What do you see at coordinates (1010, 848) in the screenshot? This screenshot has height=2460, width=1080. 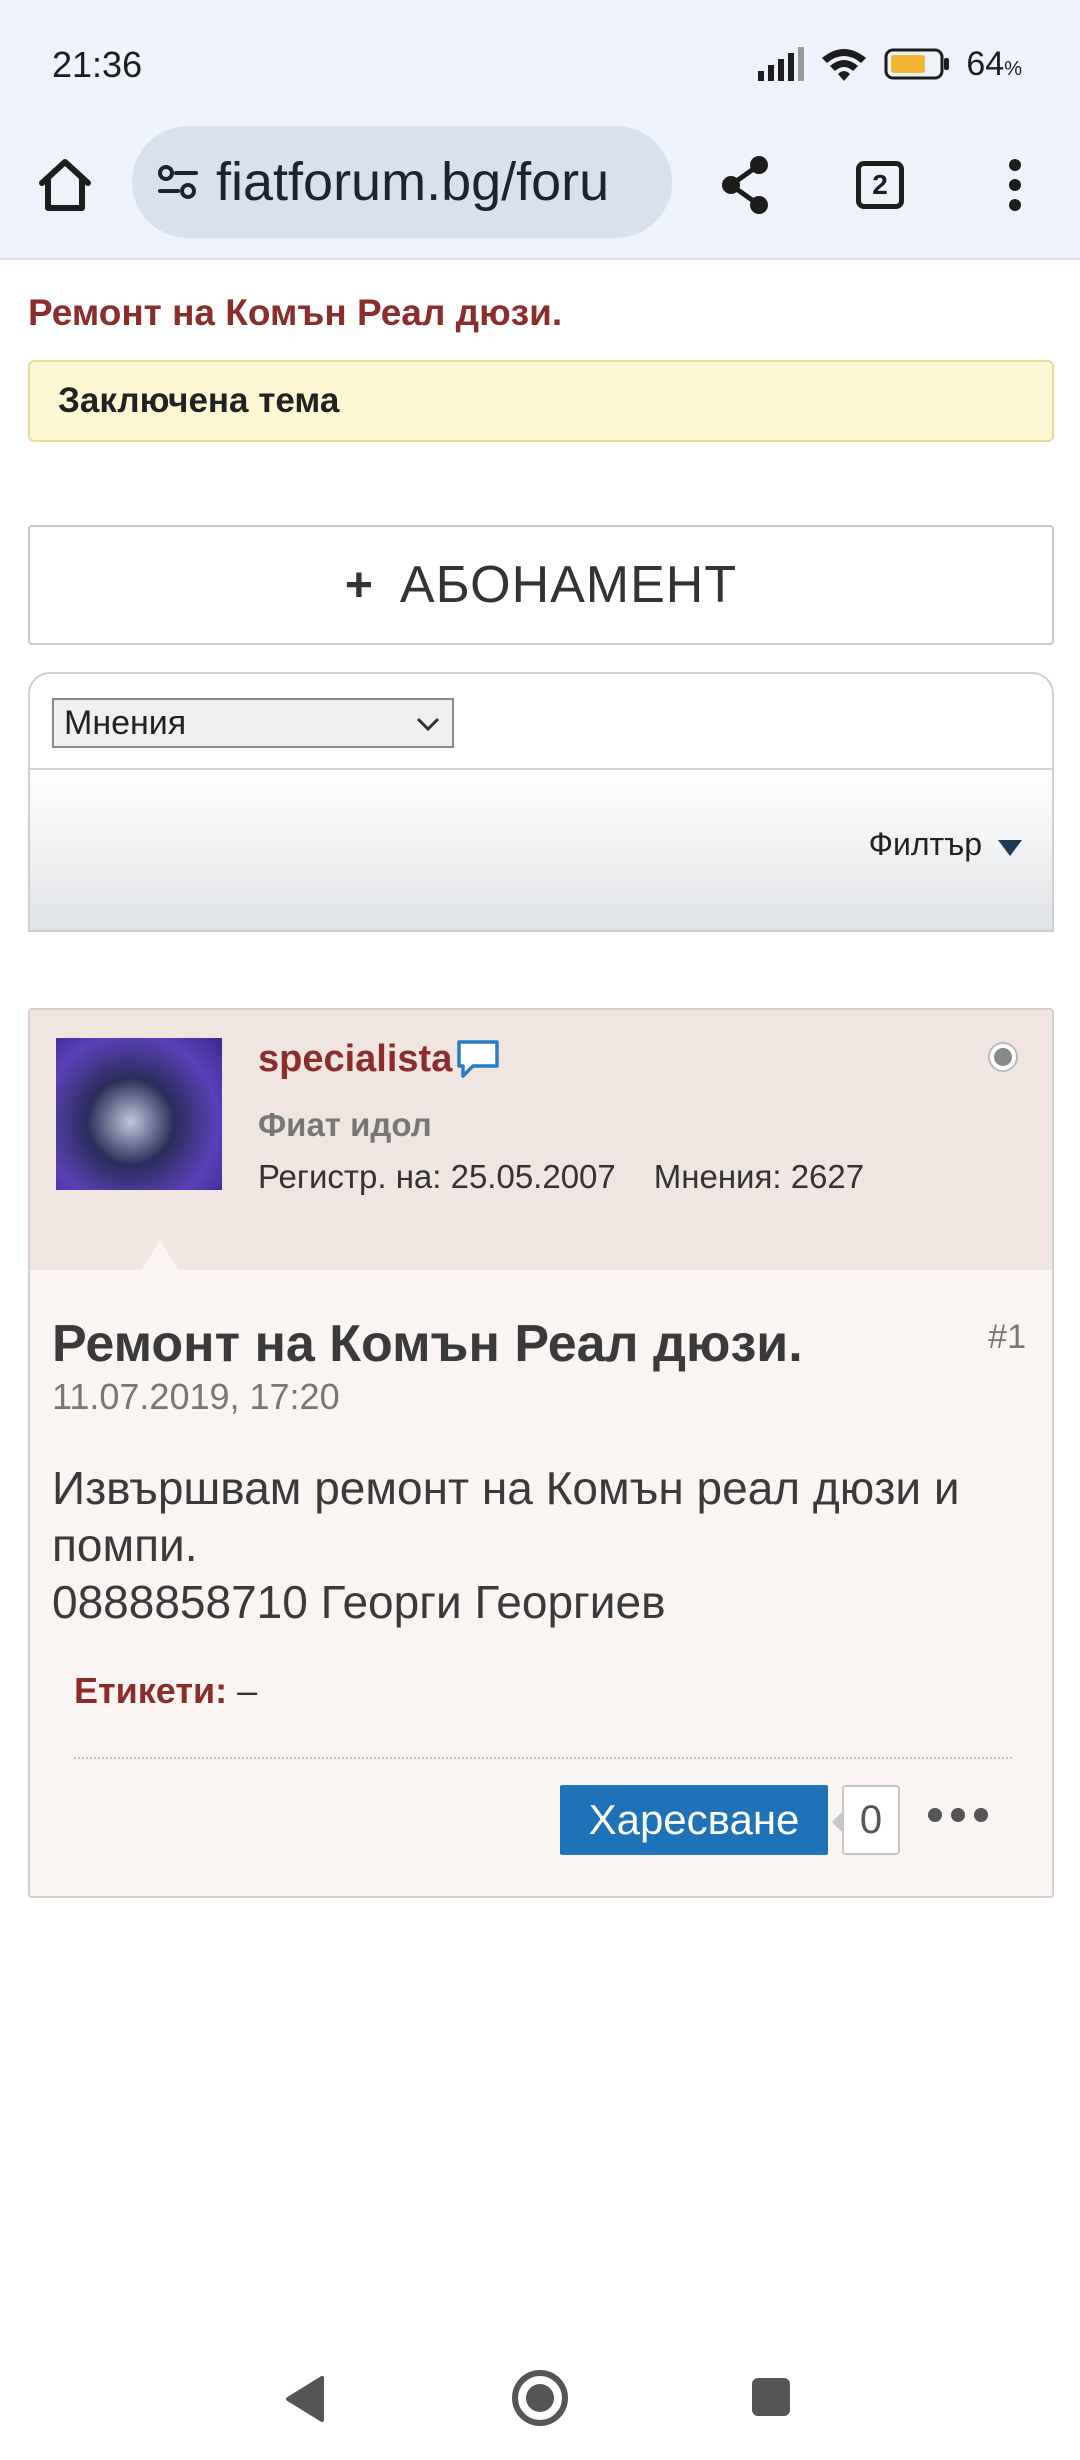 I see `caret-down-icon` at bounding box center [1010, 848].